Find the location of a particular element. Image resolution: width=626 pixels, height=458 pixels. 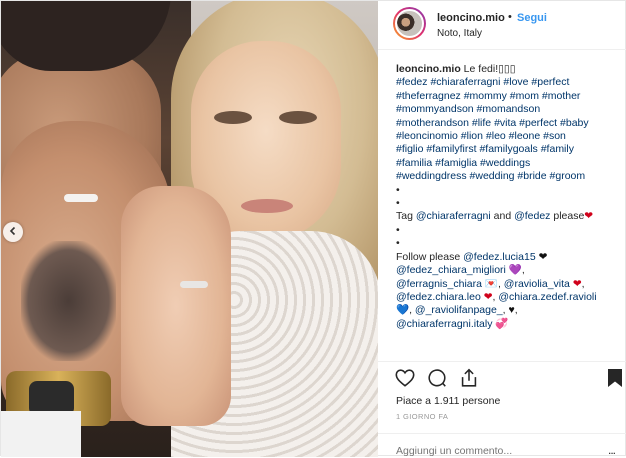

comment-icon is located at coordinates (437, 378).